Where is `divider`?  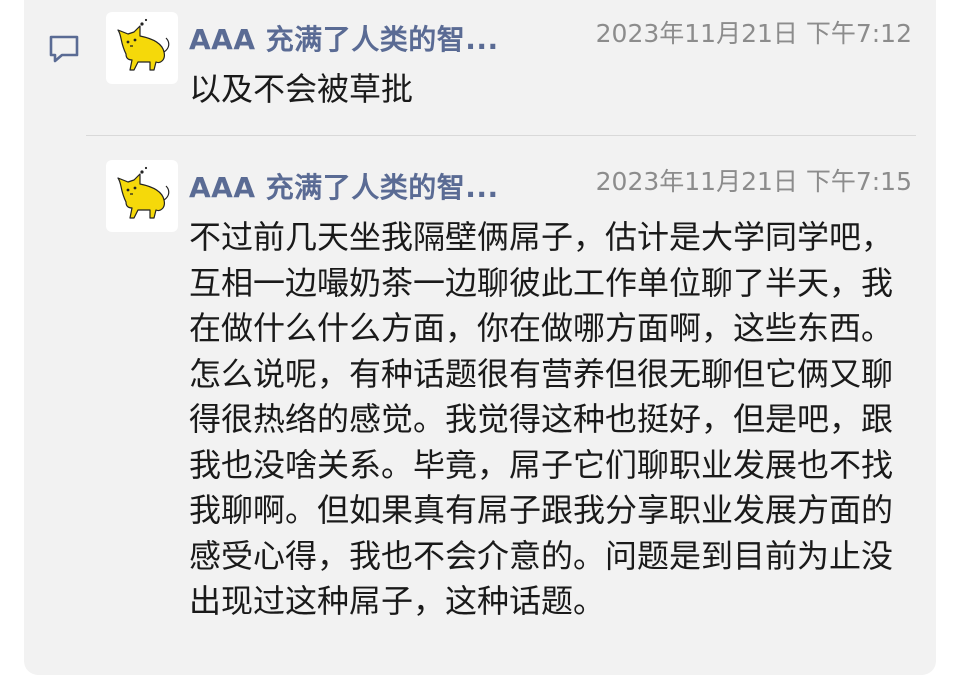 divider is located at coordinates (501, 135).